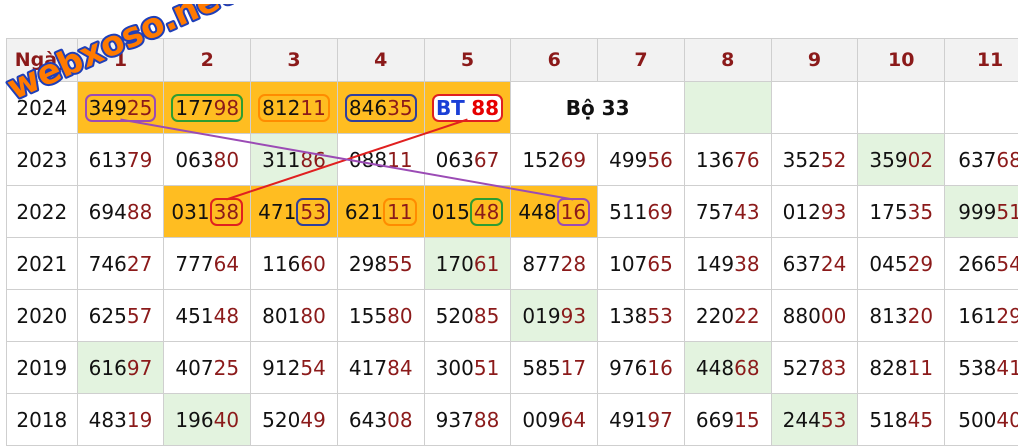 The height and width of the screenshot is (447, 1018). I want to click on result-cell: 031 38, so click(207, 211).